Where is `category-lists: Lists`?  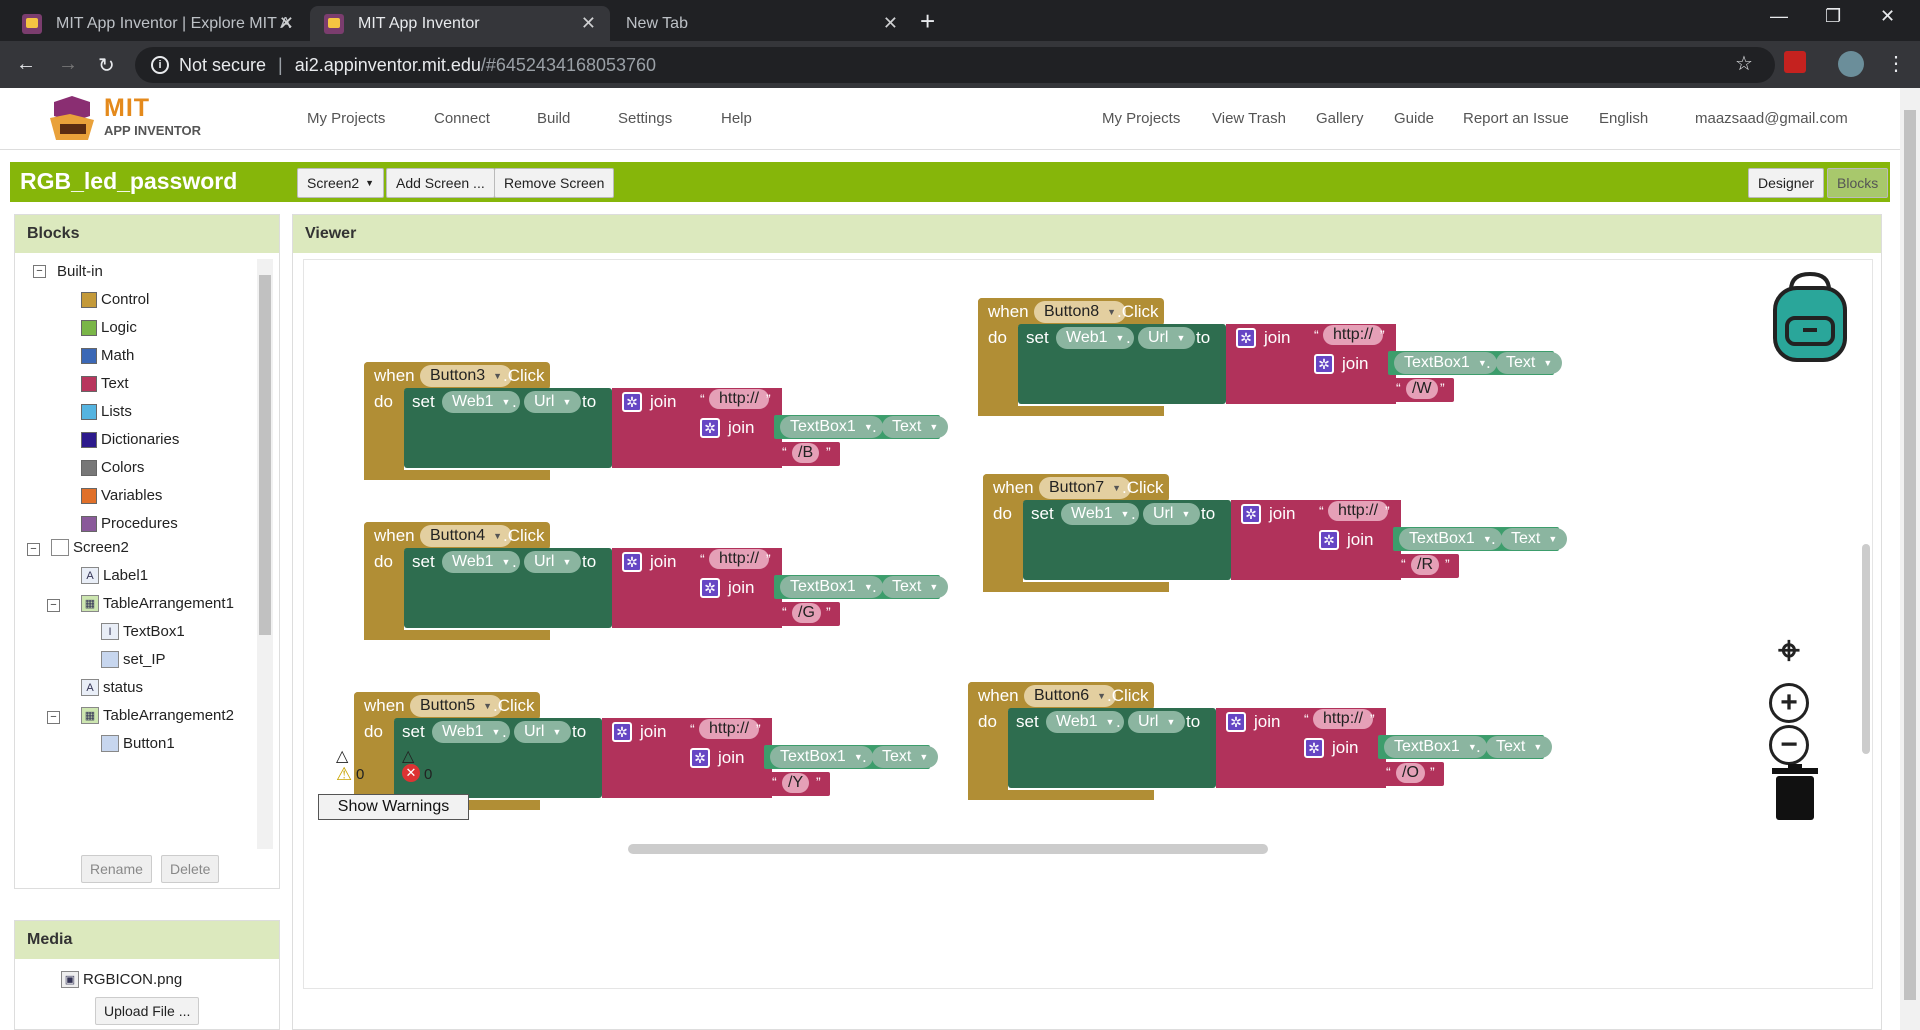 category-lists: Lists is located at coordinates (106, 411).